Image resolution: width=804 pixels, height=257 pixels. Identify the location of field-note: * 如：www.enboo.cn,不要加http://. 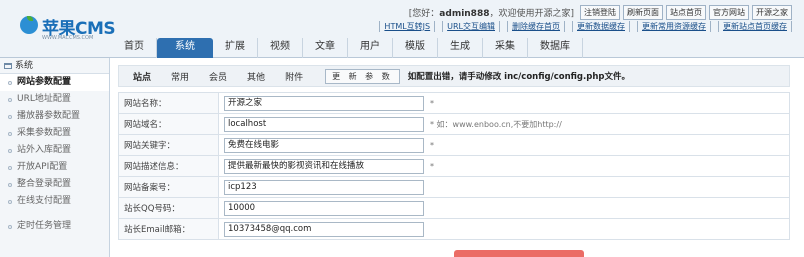
(496, 124).